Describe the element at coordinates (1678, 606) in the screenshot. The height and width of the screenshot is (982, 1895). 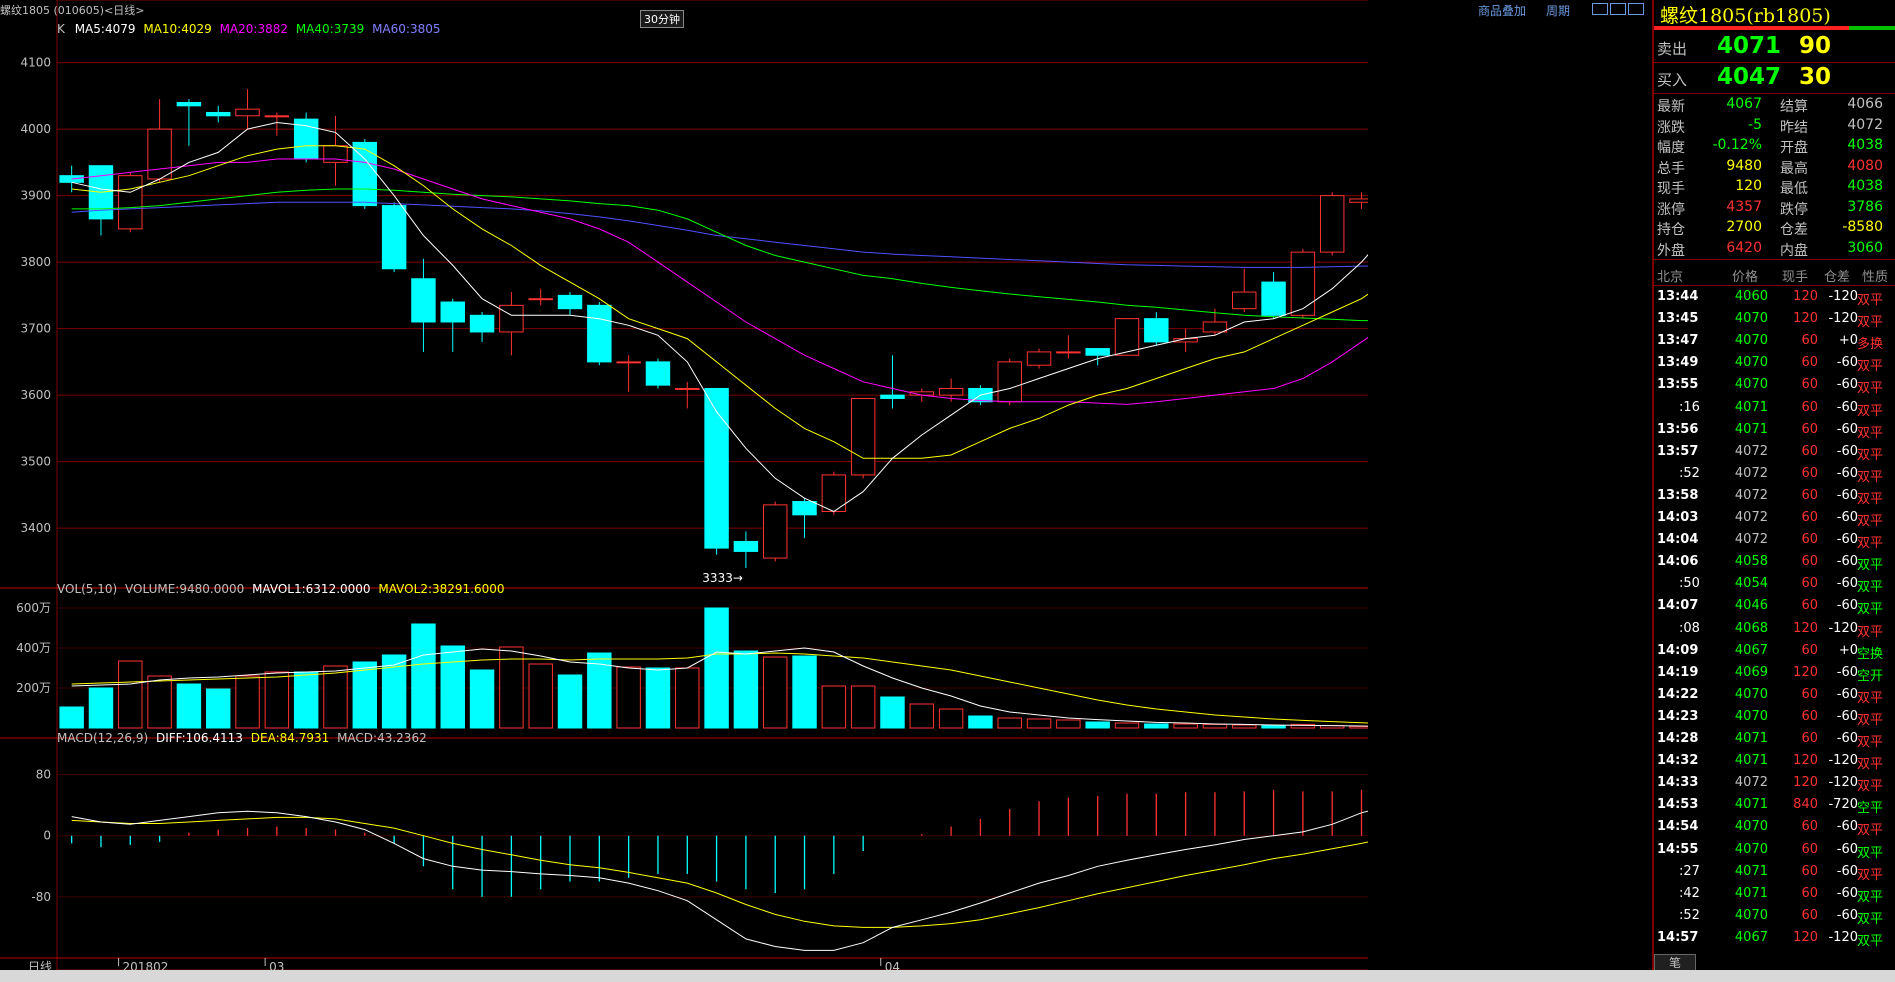
I see `tick-time: 14:07` at that location.